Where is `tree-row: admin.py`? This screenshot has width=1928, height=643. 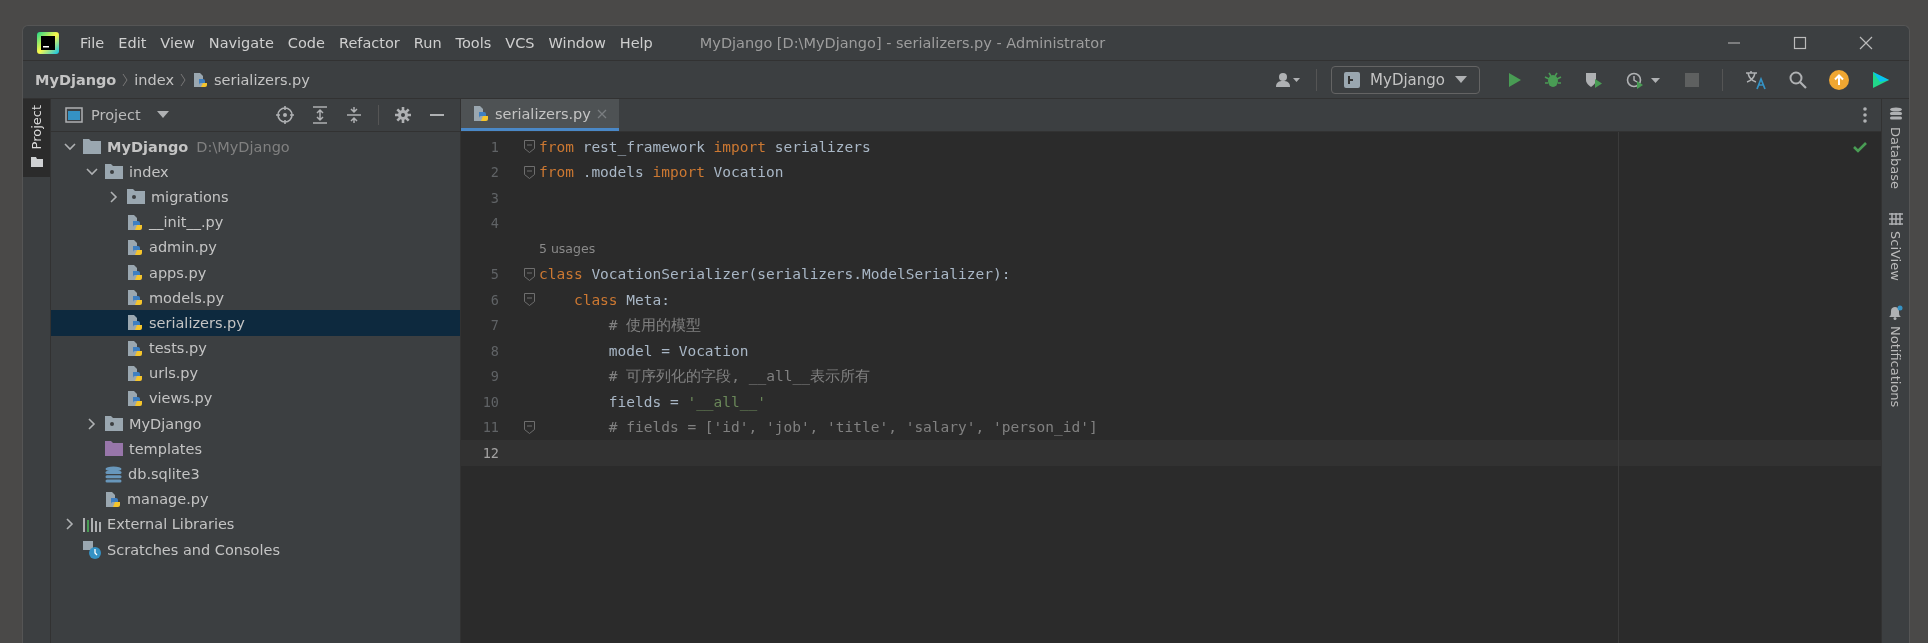 tree-row: admin.py is located at coordinates (255, 247).